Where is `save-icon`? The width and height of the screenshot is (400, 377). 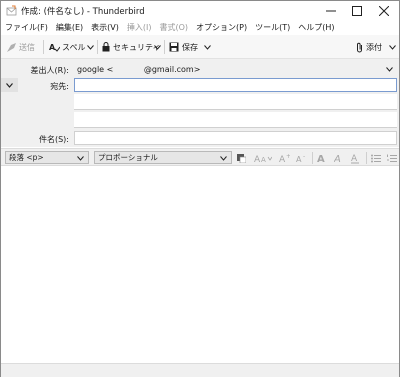
save-icon is located at coordinates (174, 47).